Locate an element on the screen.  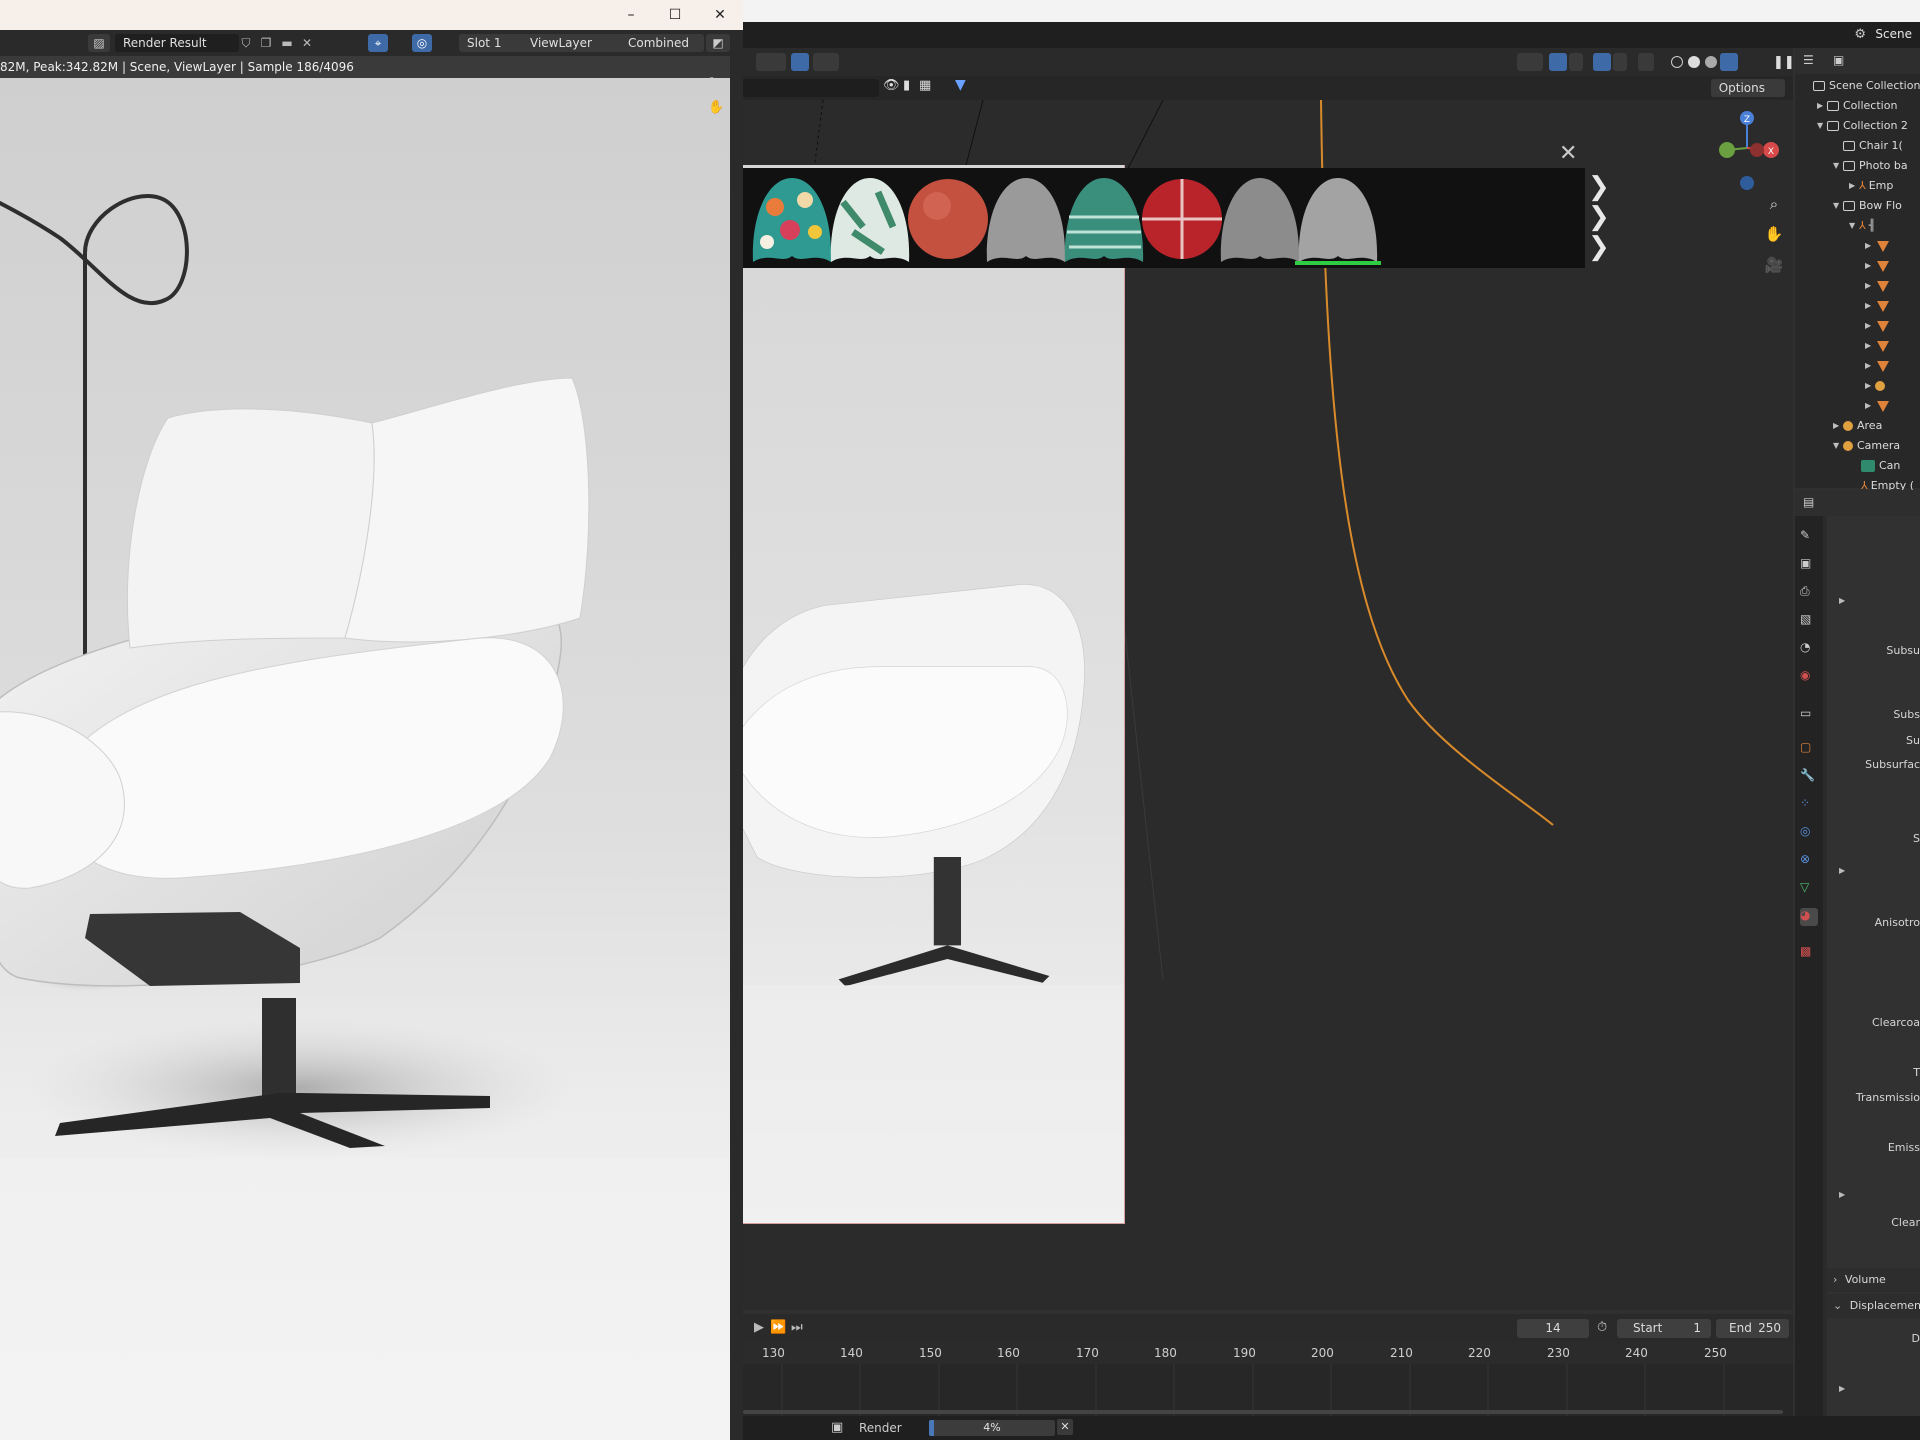
outliner-filter-icon: ▣ is located at coordinates (1838, 60).